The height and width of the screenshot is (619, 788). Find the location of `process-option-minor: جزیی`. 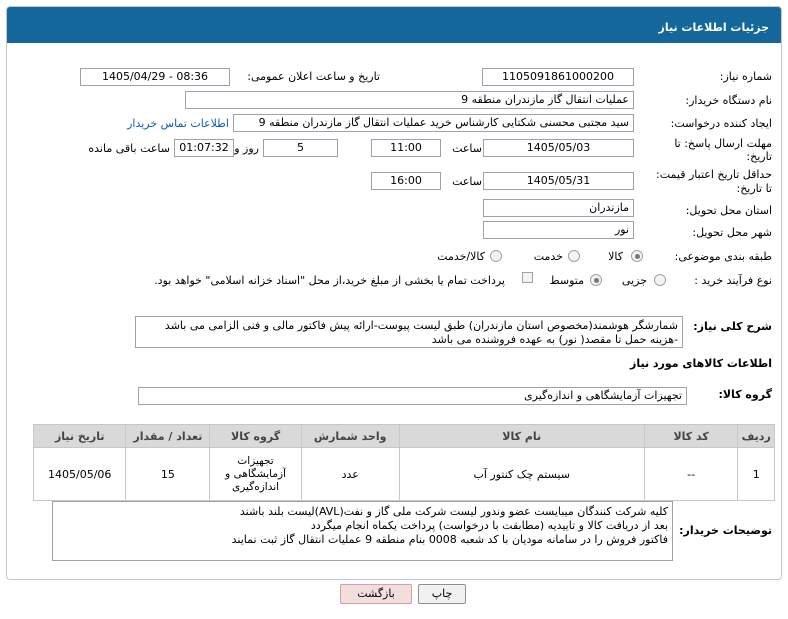

process-option-minor: جزیی is located at coordinates (634, 280).